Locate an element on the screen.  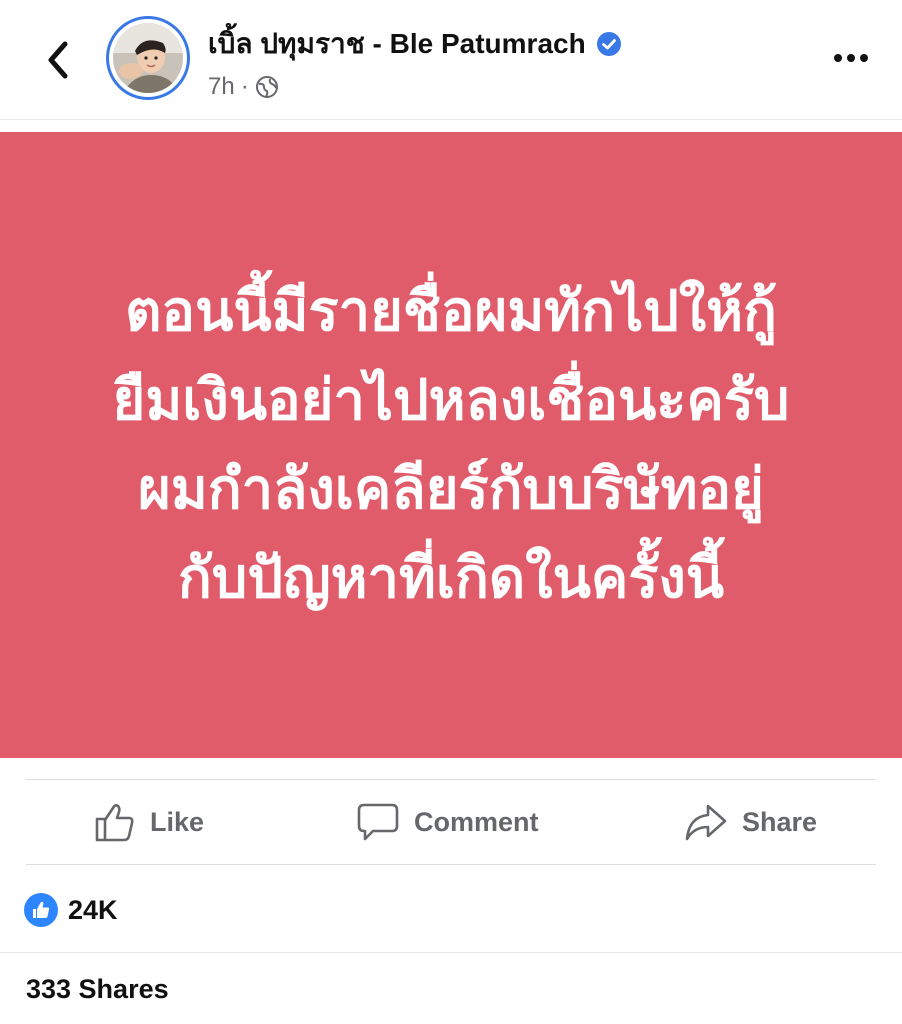
actions-bottom-divider is located at coordinates (451, 864).